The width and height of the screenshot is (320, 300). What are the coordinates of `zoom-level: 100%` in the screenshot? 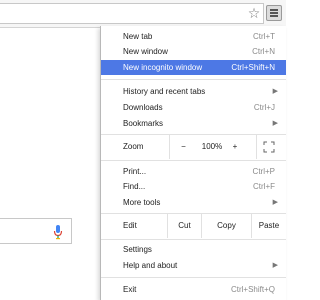 It's located at (212, 146).